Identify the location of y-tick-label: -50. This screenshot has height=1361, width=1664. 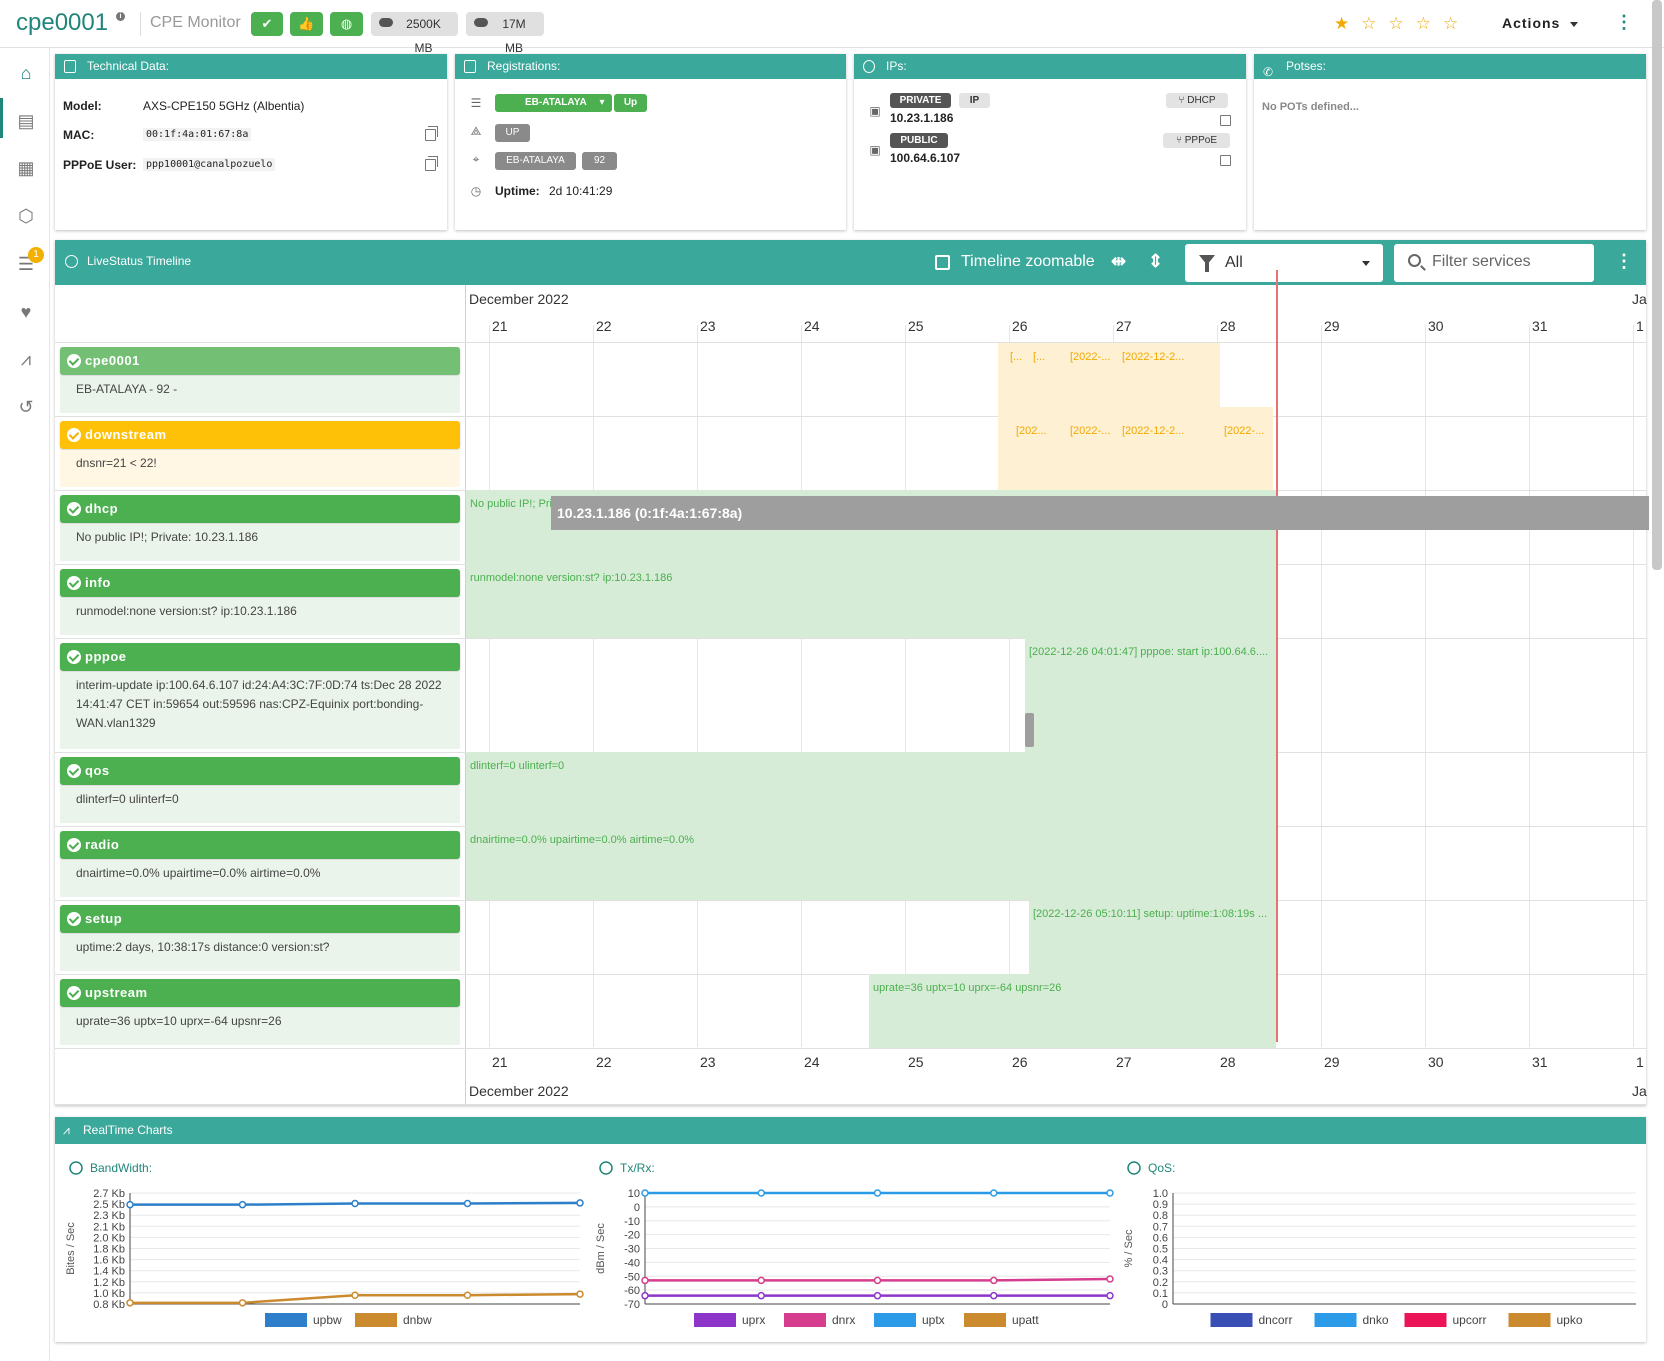
(632, 1277).